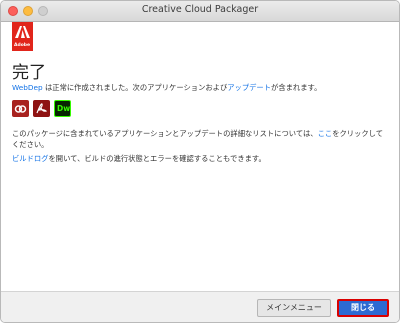 This screenshot has height=323, width=400. Describe the element at coordinates (200, 306) in the screenshot. I see `footer-bar: メインメニュー 閉じる` at that location.